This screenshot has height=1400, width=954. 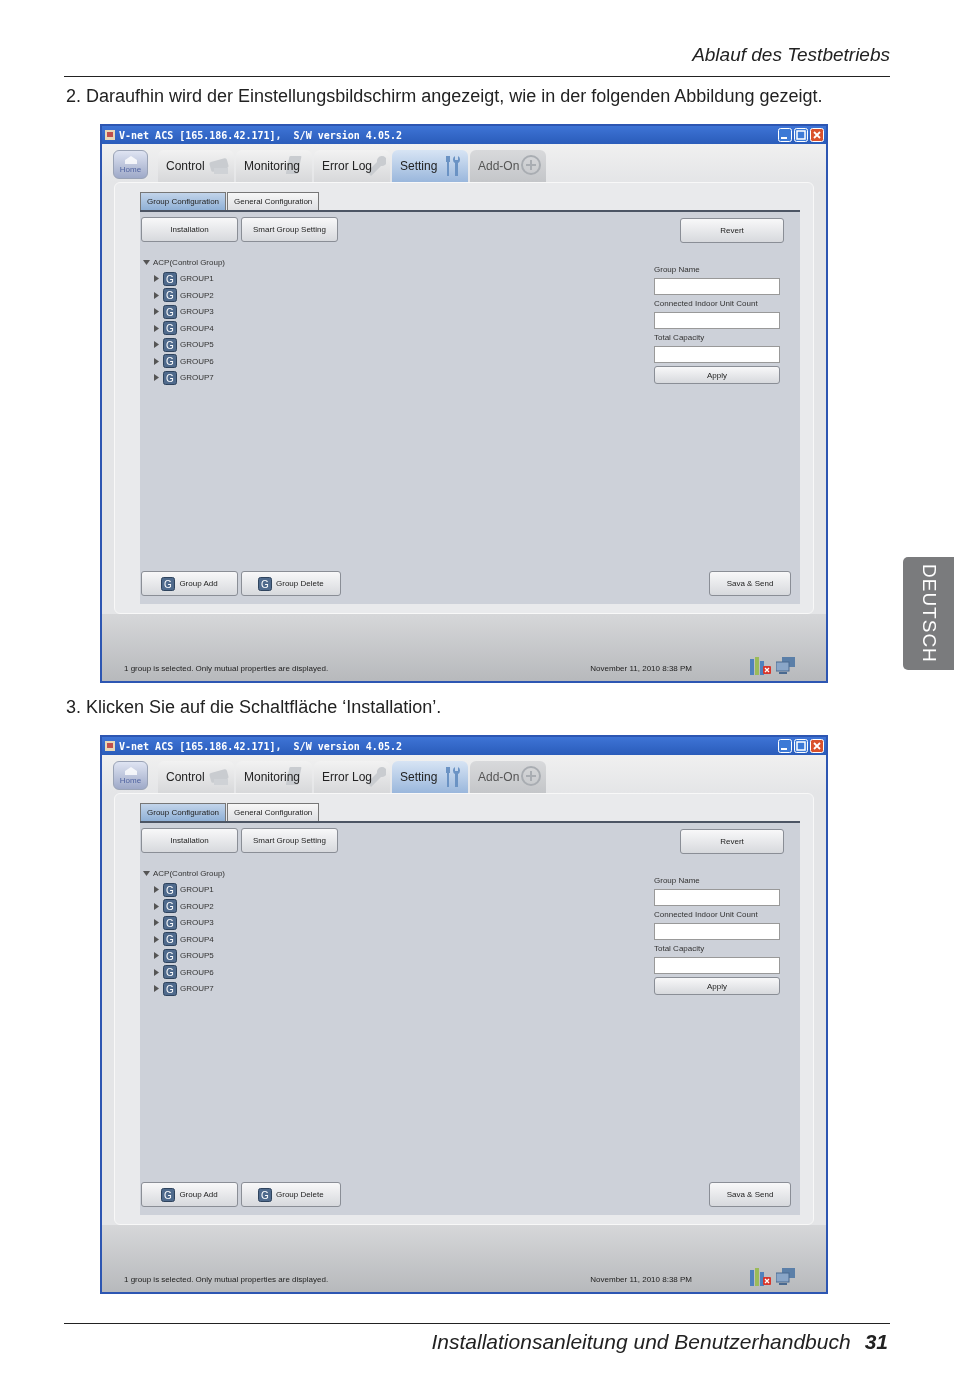 What do you see at coordinates (226, 1279) in the screenshot?
I see `status-message: 1 group is selected. Only mutual properties are displayed.` at bounding box center [226, 1279].